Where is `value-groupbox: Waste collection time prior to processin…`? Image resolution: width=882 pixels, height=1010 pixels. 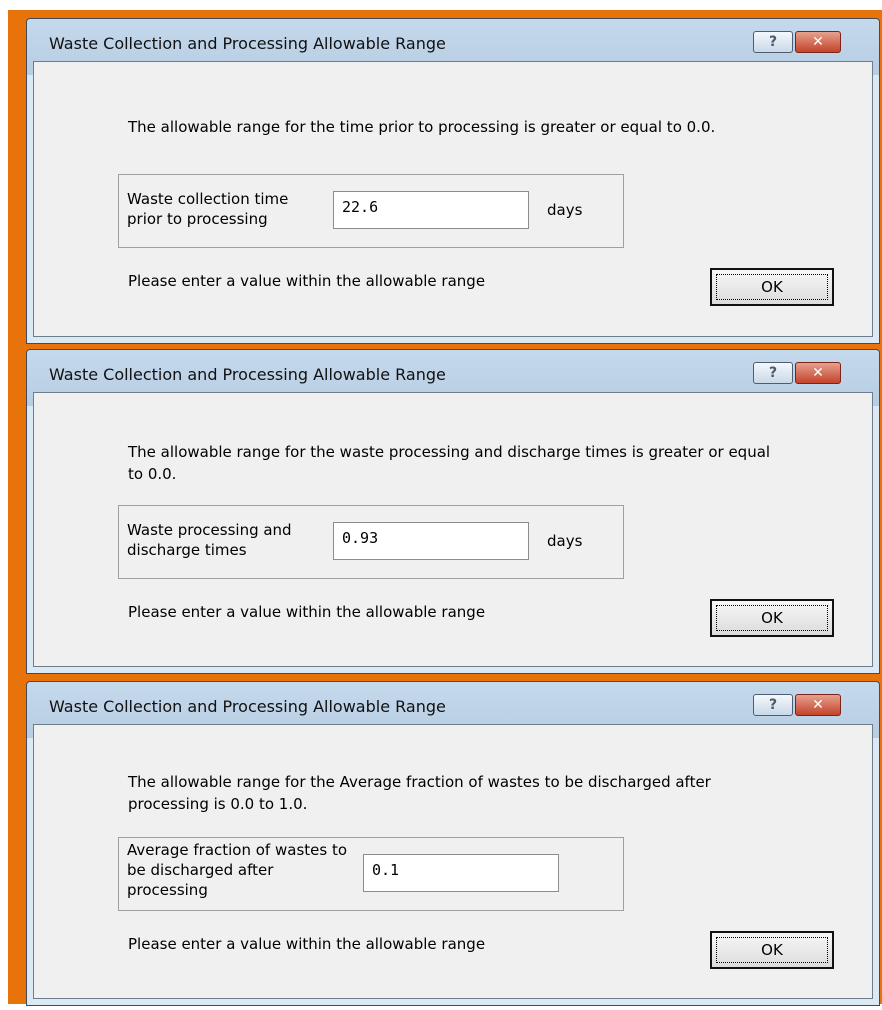
value-groupbox: Waste collection time prior to processin… is located at coordinates (371, 211).